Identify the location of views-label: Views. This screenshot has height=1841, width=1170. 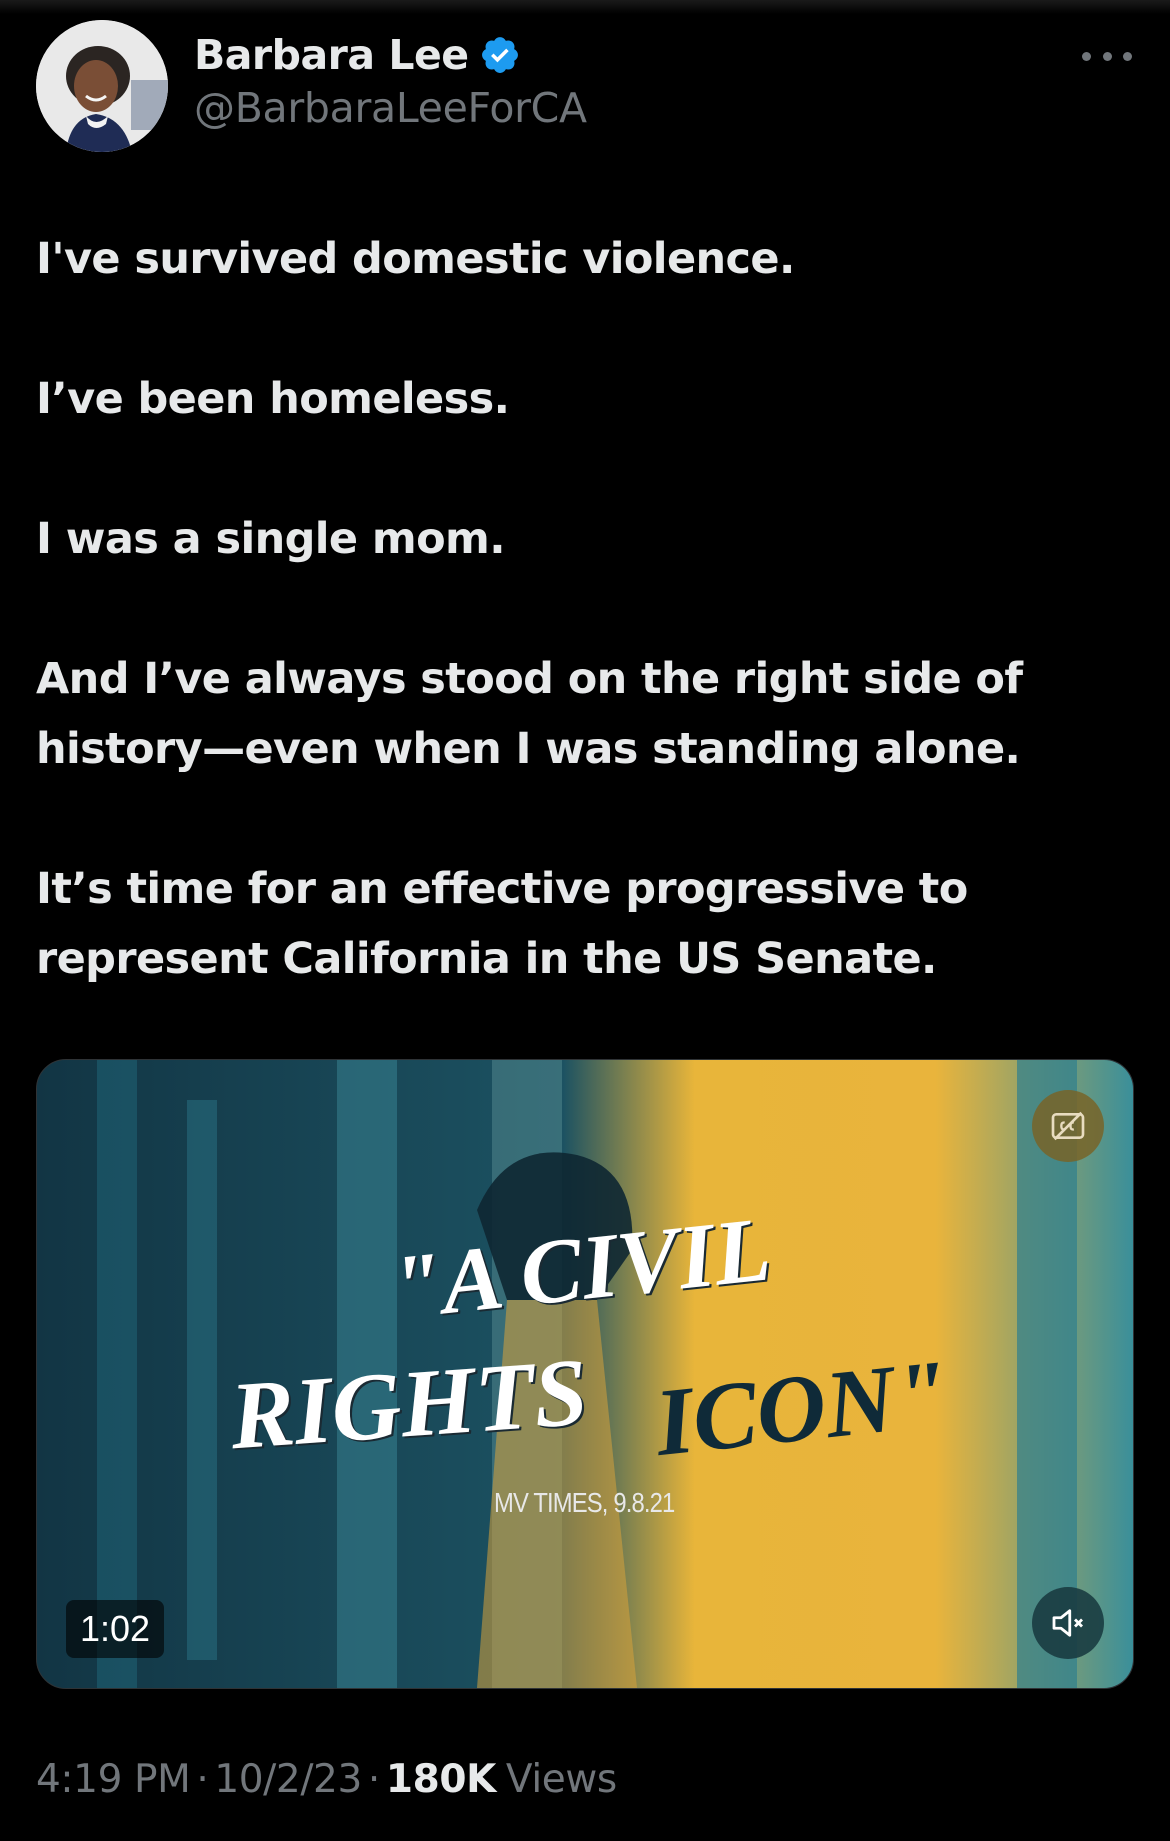
(561, 1779).